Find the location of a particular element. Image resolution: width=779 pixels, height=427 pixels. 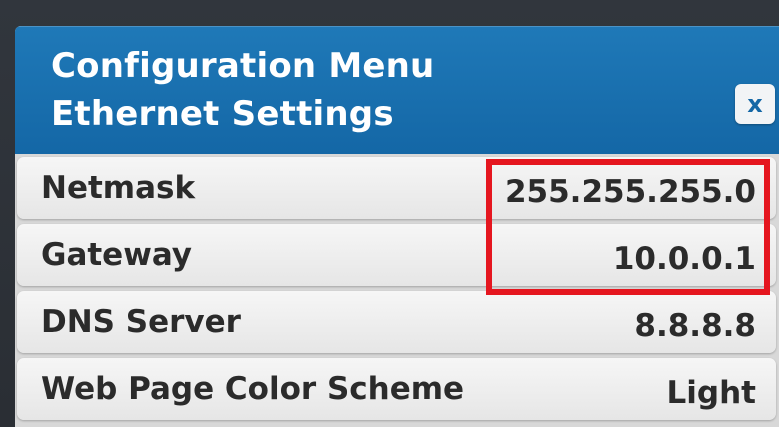

setting-label: DNS Server is located at coordinates (141, 322).